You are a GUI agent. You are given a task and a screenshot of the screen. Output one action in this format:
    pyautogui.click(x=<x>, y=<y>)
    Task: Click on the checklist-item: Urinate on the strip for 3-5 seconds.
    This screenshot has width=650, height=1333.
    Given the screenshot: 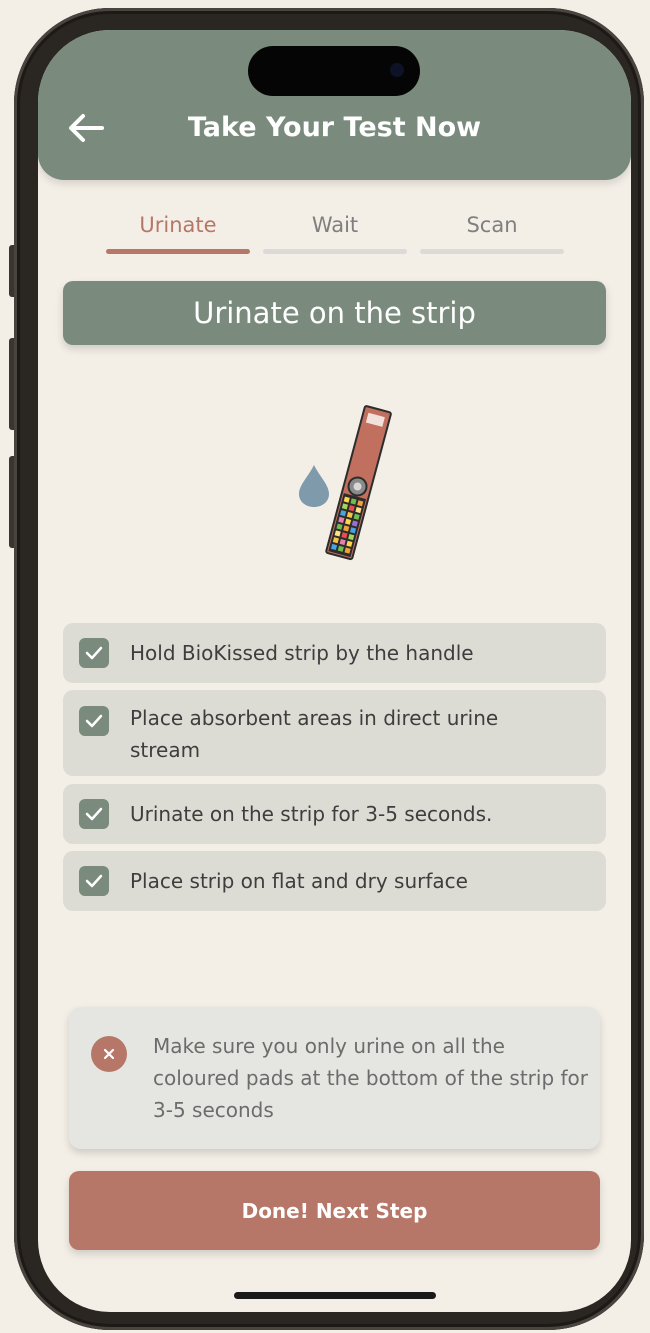 What is the action you would take?
    pyautogui.click(x=334, y=814)
    